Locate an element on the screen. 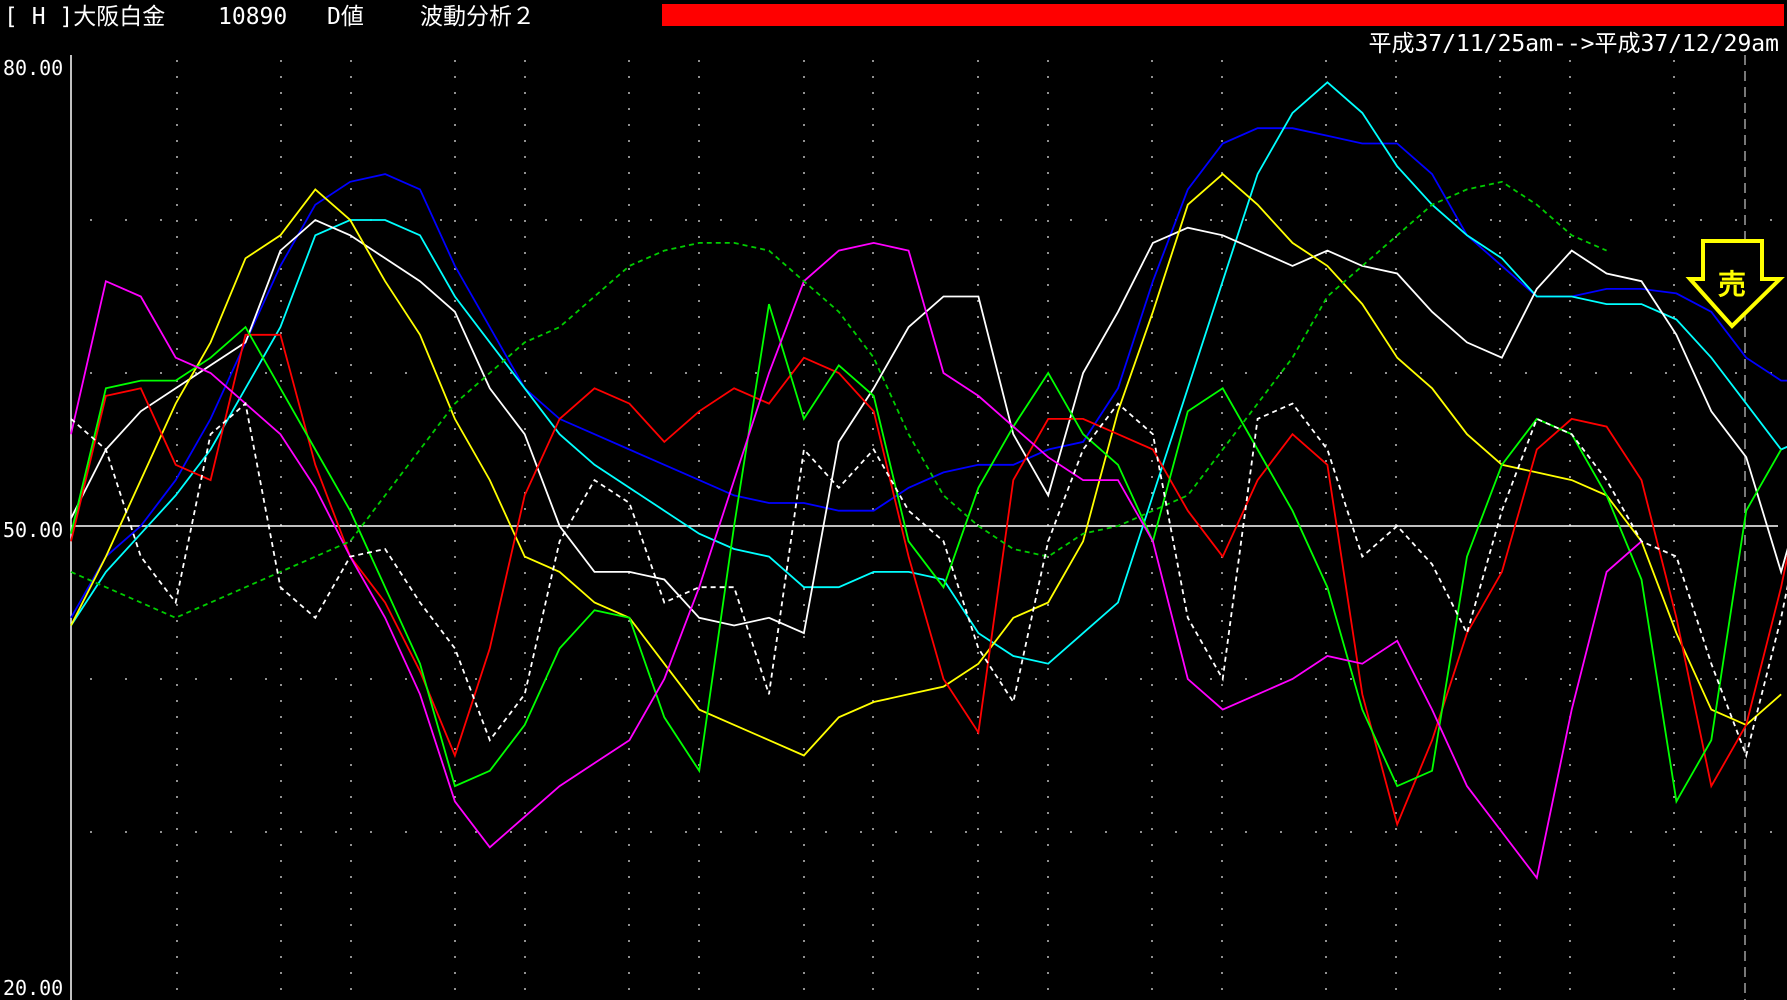 The width and height of the screenshot is (1787, 1000). y-tick-label: 50.00 is located at coordinates (33, 530).